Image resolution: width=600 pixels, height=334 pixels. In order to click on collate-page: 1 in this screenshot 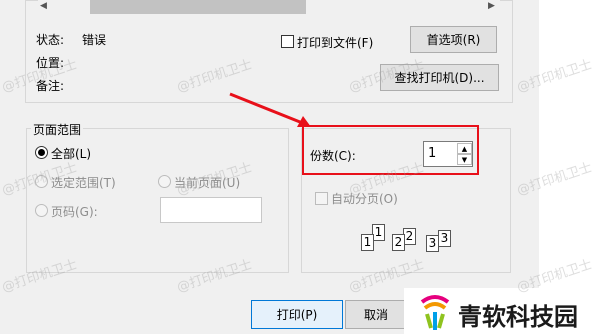, I will do `click(367, 242)`.